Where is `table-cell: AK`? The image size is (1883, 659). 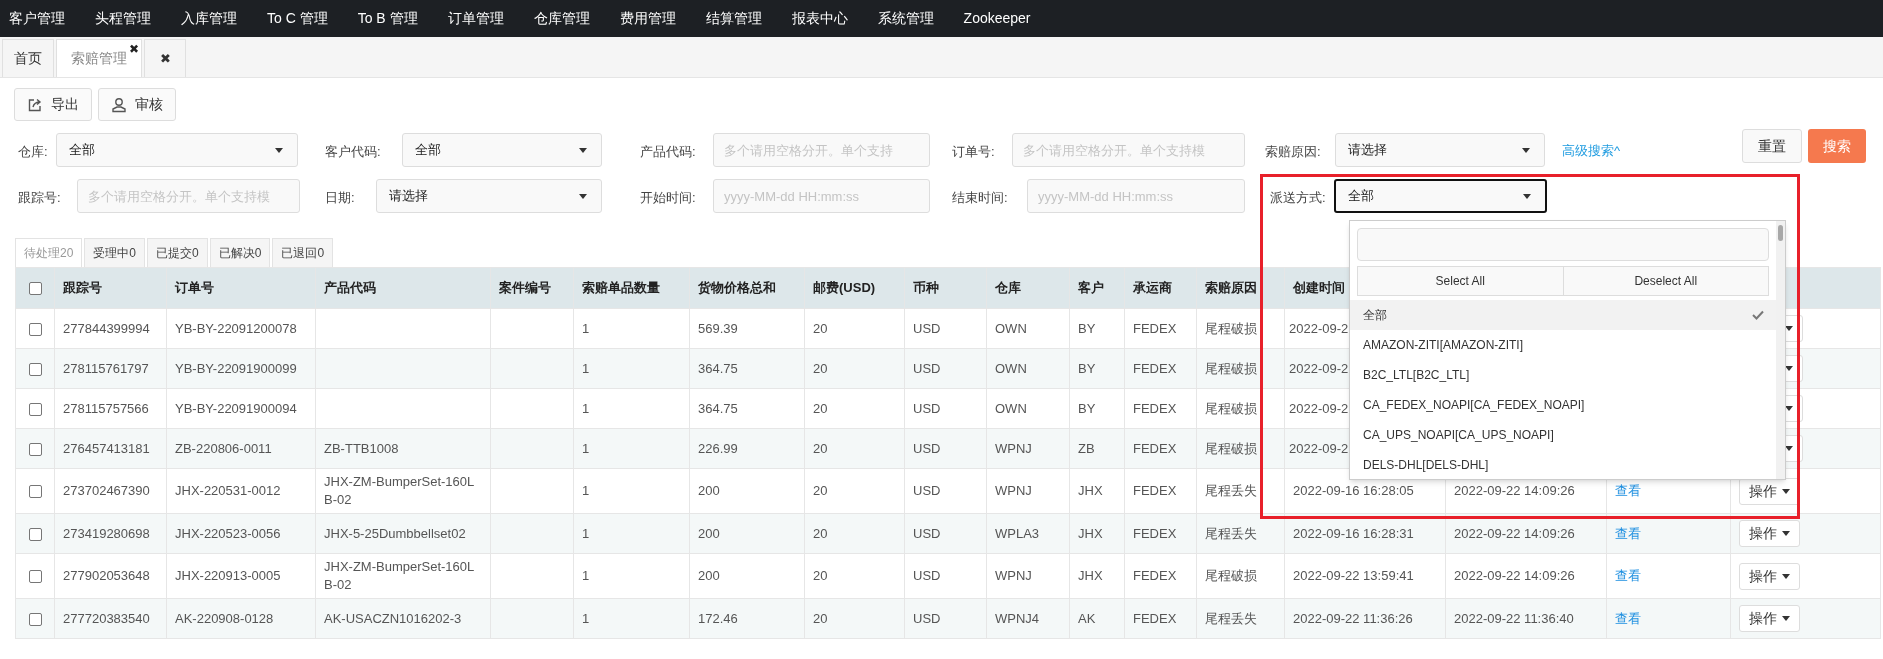
table-cell: AK is located at coordinates (1087, 618).